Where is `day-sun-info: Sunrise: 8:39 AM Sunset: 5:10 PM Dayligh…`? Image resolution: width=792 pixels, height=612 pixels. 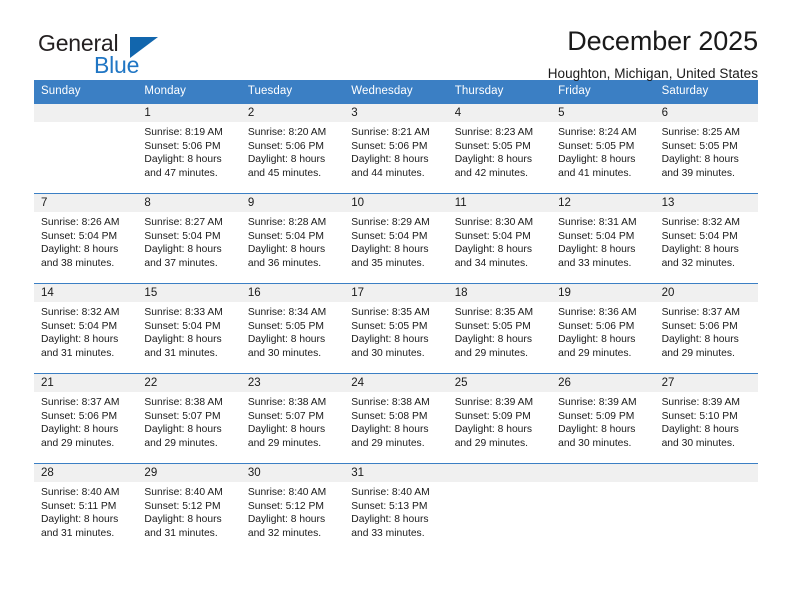
day-sun-info: Sunrise: 8:39 AM Sunset: 5:10 PM Dayligh… is located at coordinates (700, 423).